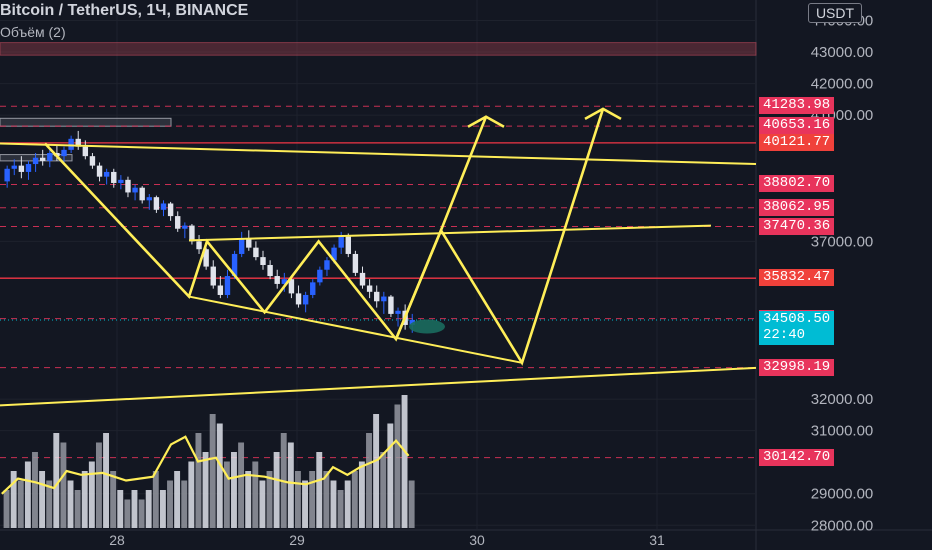 The image size is (932, 550). Describe the element at coordinates (842, 525) in the screenshot. I see `y-tick-label: 28000.00` at that location.